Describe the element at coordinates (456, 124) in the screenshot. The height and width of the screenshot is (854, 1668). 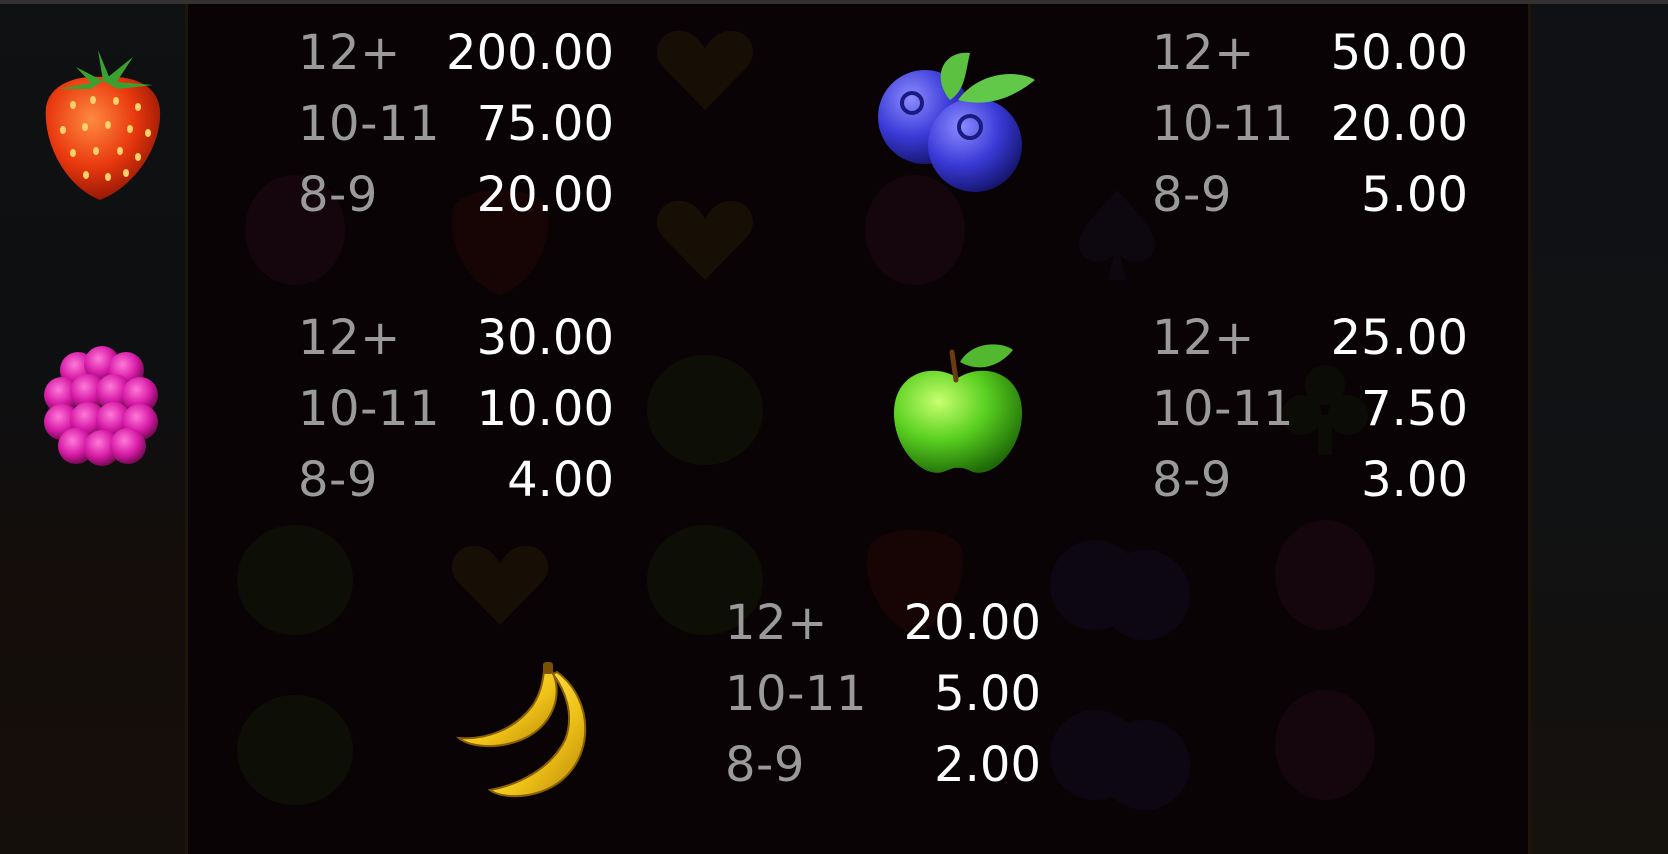
I see `strawberry-row-2: 10-11 75.00` at that location.